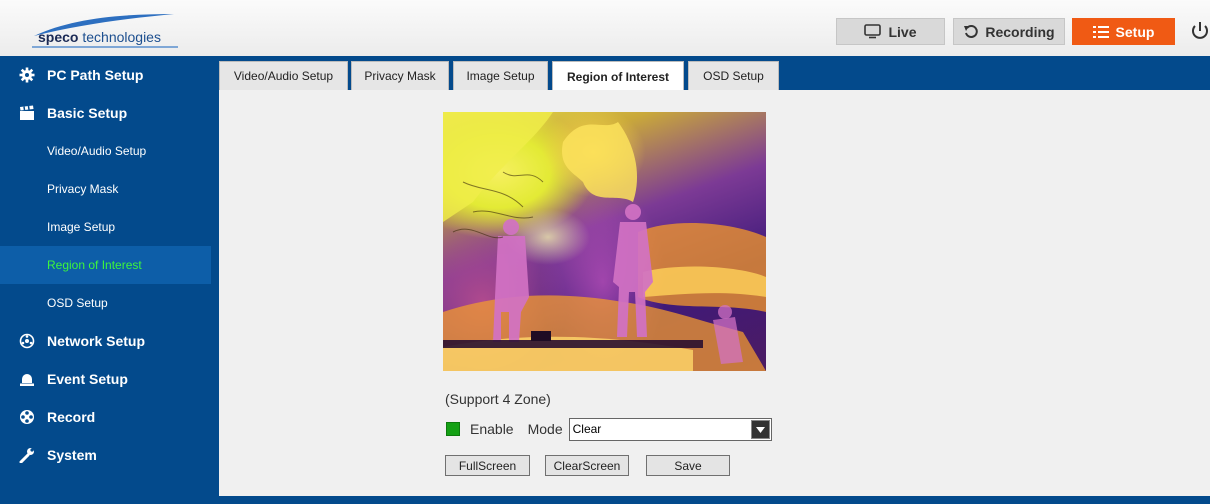  Describe the element at coordinates (105, 47) in the screenshot. I see `logo-underline` at that location.